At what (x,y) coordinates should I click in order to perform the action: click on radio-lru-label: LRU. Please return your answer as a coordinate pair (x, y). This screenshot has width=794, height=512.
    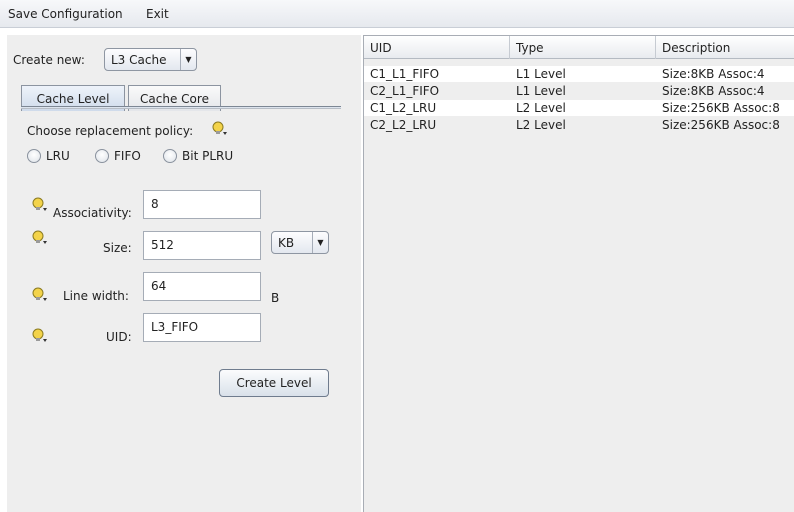
    Looking at the image, I should click on (58, 156).